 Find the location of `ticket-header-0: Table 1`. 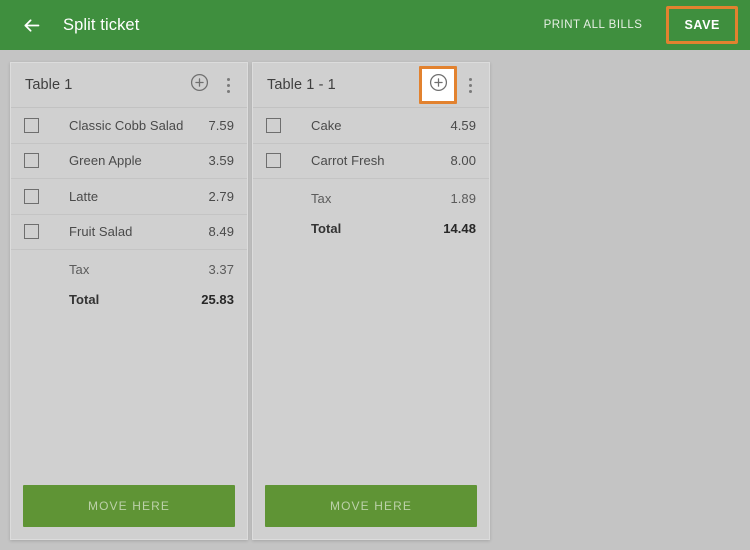

ticket-header-0: Table 1 is located at coordinates (129, 85).